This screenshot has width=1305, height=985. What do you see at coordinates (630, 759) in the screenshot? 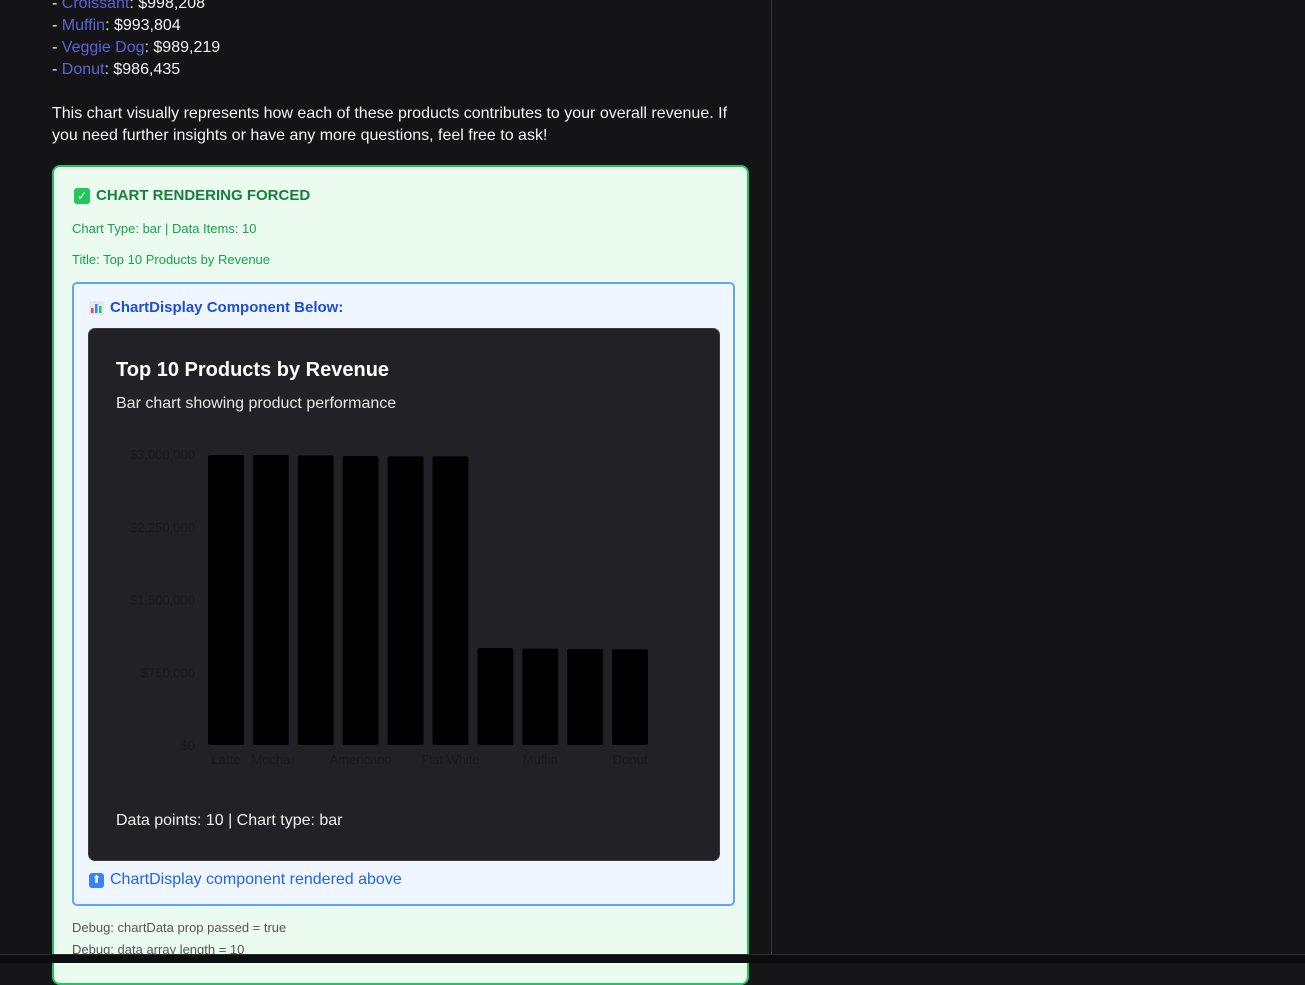
I see `x-tick-label: Donut` at bounding box center [630, 759].